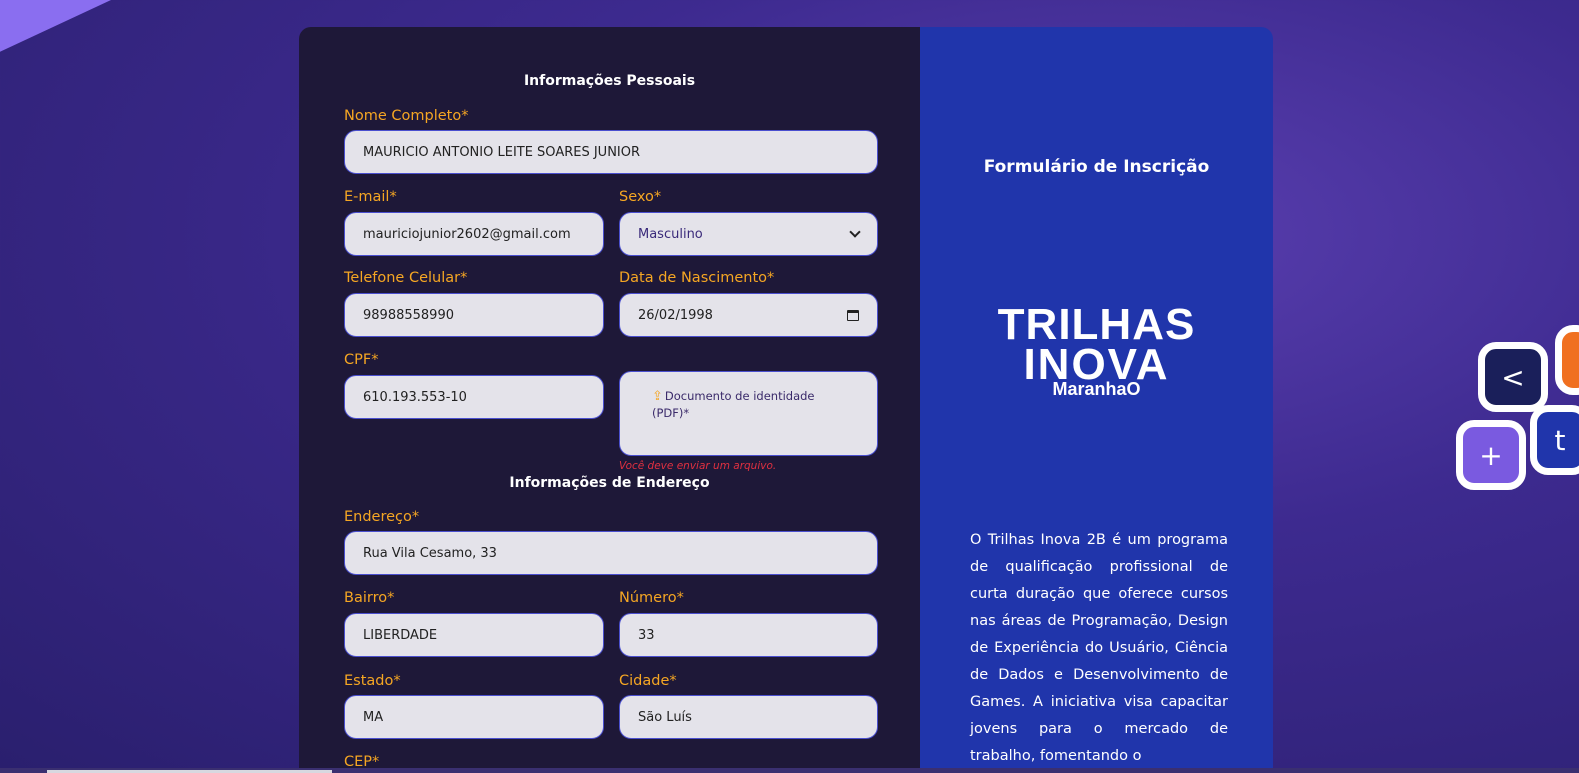 Image resolution: width=1579 pixels, height=773 pixels. What do you see at coordinates (1096, 349) in the screenshot?
I see `trilhas-inova-logo: TRILHAS INOVA MaranhaO` at bounding box center [1096, 349].